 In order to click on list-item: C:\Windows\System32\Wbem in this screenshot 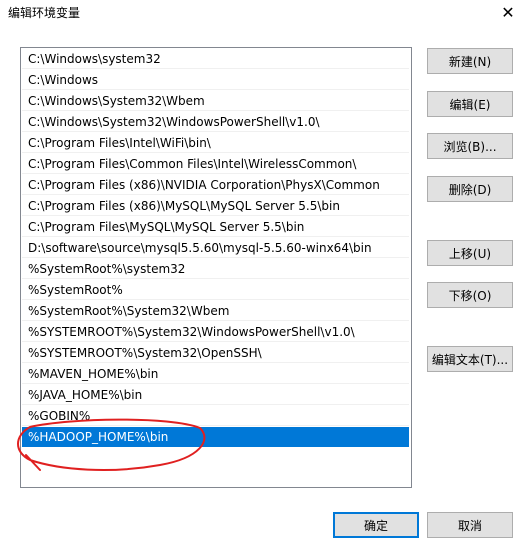, I will do `click(215, 101)`.